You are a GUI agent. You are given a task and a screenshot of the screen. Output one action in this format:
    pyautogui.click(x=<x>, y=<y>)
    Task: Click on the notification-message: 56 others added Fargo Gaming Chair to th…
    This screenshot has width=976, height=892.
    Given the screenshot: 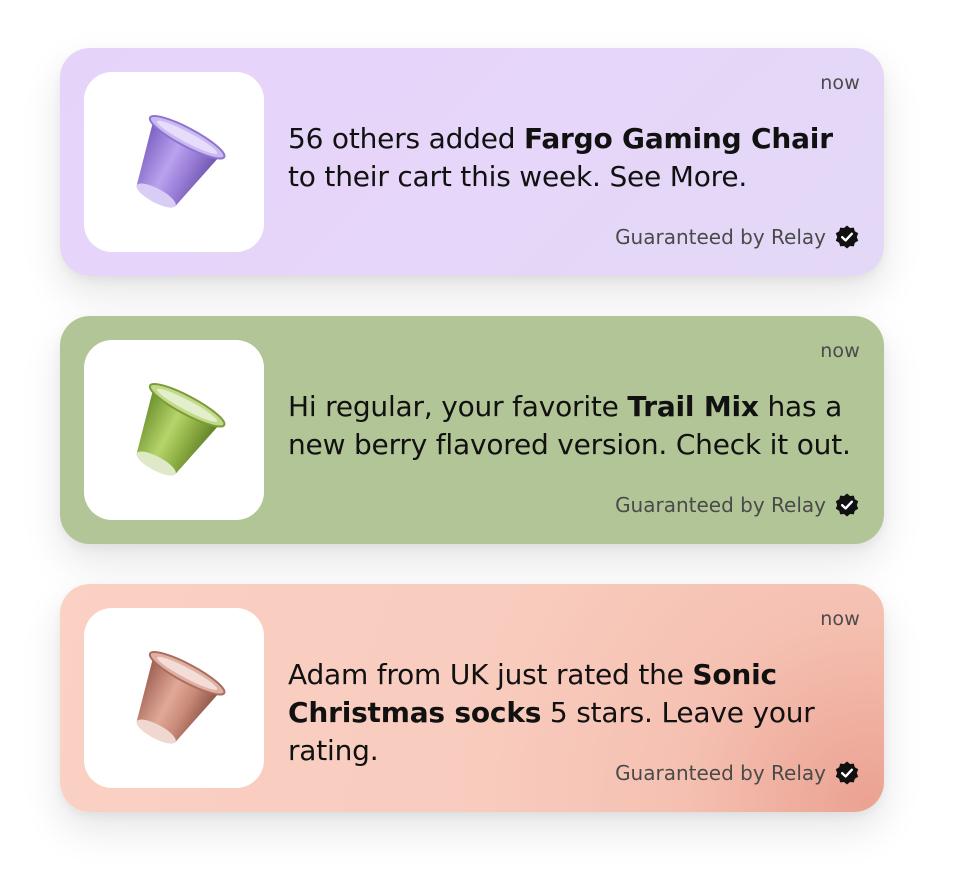 What is the action you would take?
    pyautogui.click(x=573, y=158)
    